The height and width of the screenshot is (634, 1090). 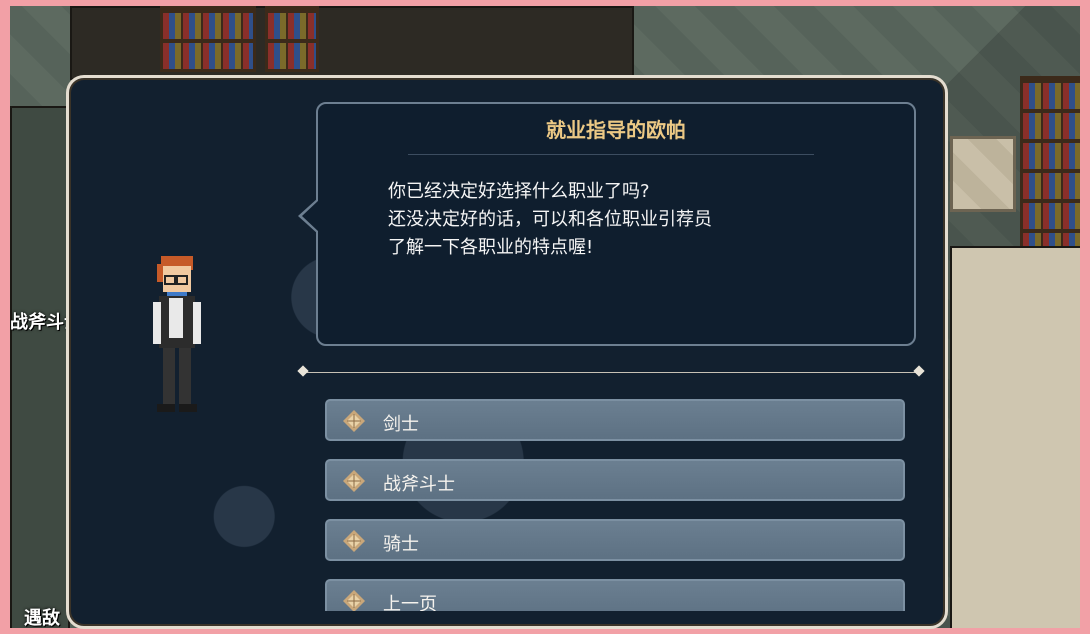 What do you see at coordinates (1015, 437) in the screenshot?
I see `right-floor` at bounding box center [1015, 437].